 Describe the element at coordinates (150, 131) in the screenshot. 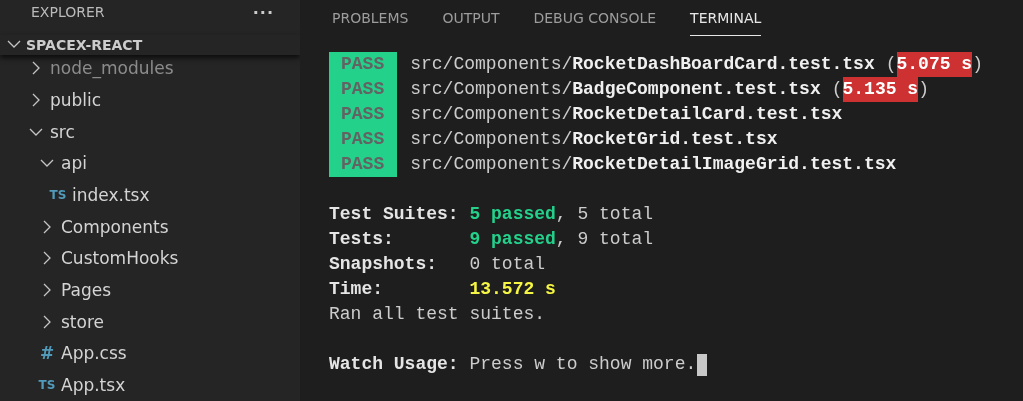

I see `folder-item: src` at that location.